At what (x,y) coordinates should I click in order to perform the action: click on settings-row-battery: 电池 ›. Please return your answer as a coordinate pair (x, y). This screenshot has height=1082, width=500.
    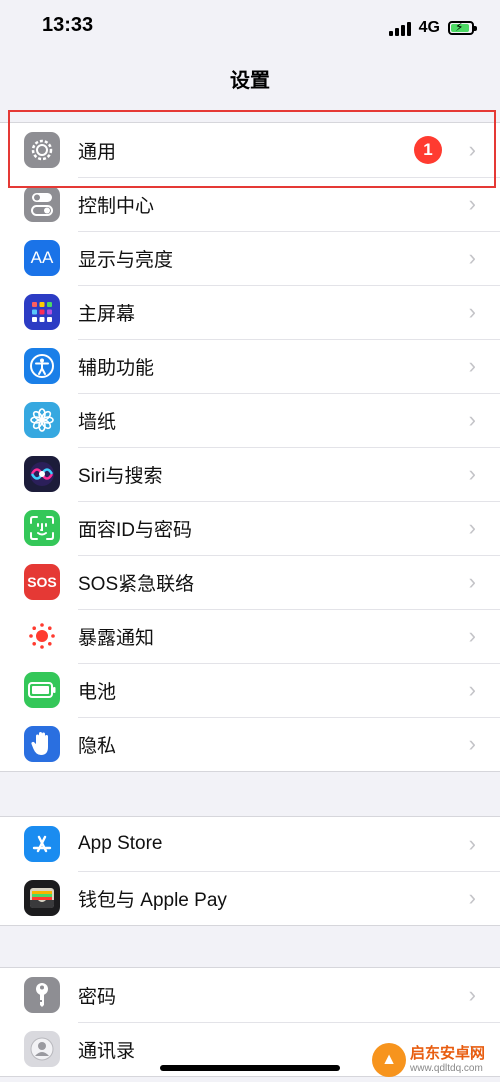
    Looking at the image, I should click on (250, 690).